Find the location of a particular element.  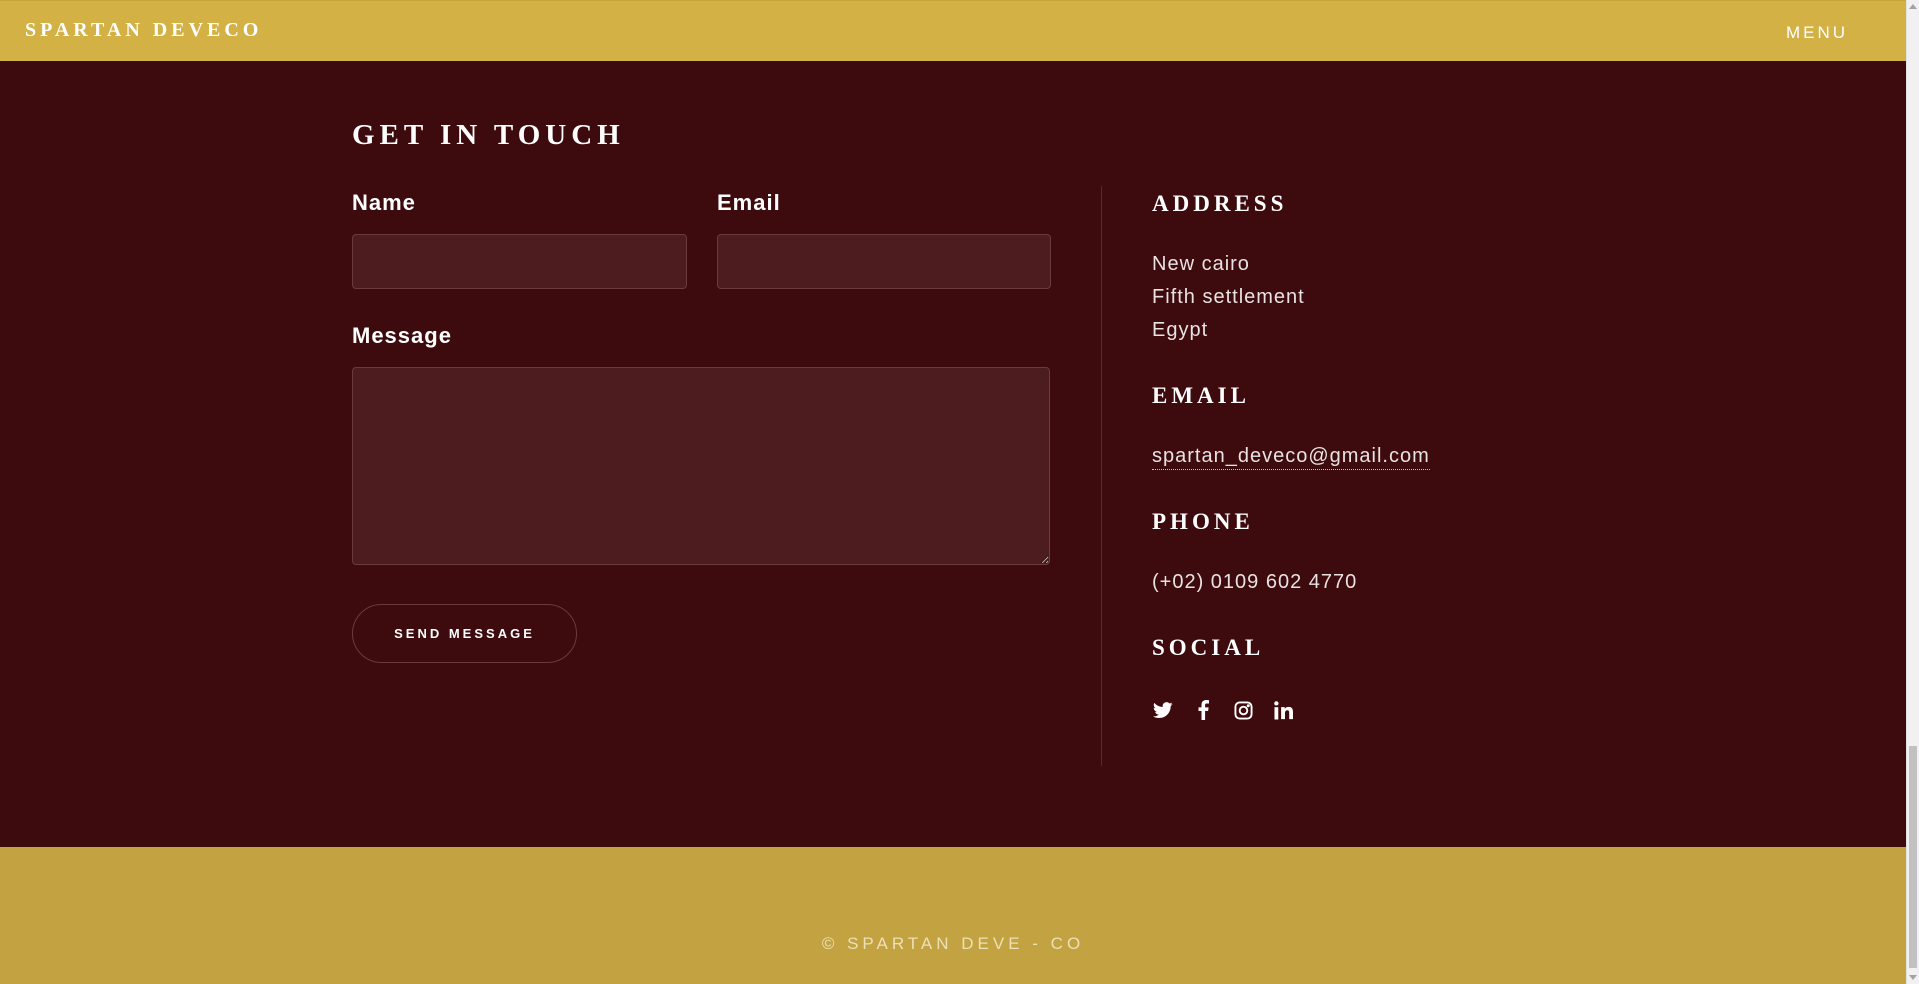

menu-button: MENU is located at coordinates (1817, 33).